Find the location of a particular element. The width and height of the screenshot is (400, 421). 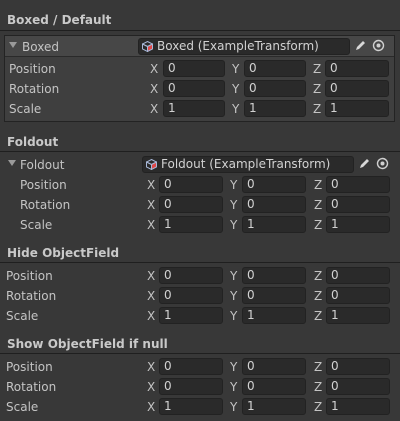

object-field-foldout: Foldout (ExampleTransform) is located at coordinates (248, 164).